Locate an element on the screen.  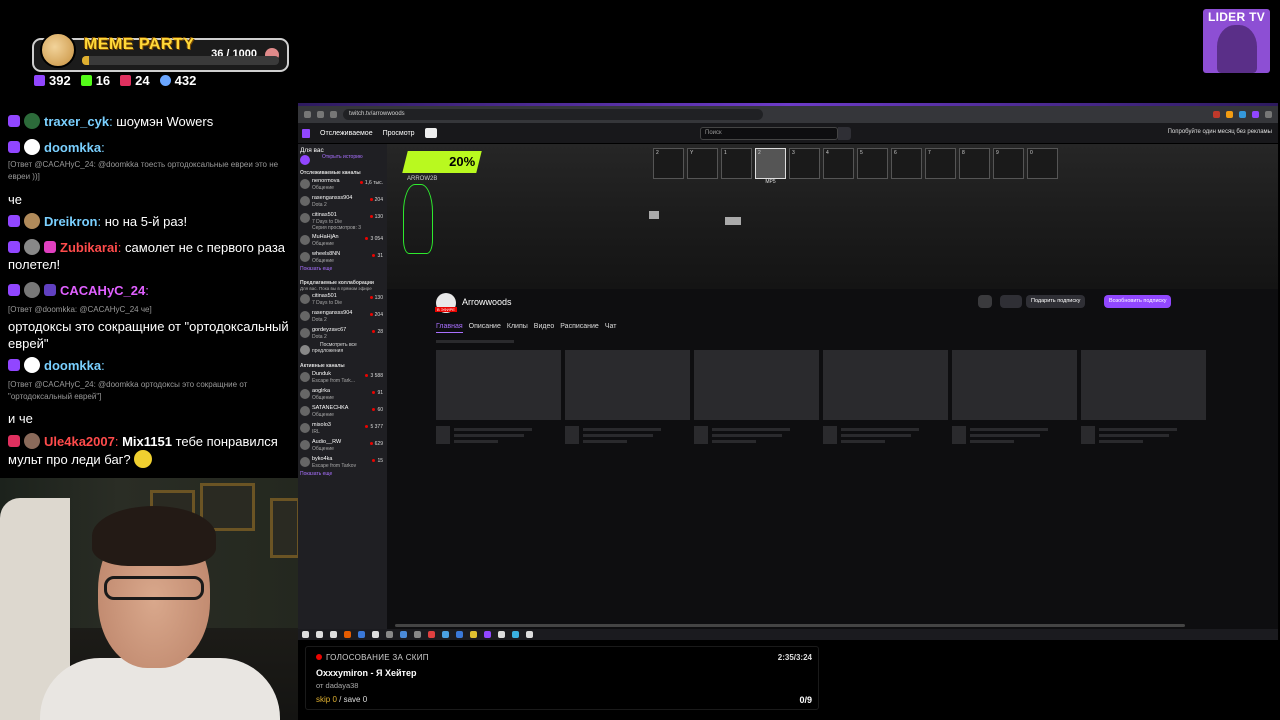
sidebar-channel: MuHaHjAn Общение 3 054 is located at coordinates (342, 240).